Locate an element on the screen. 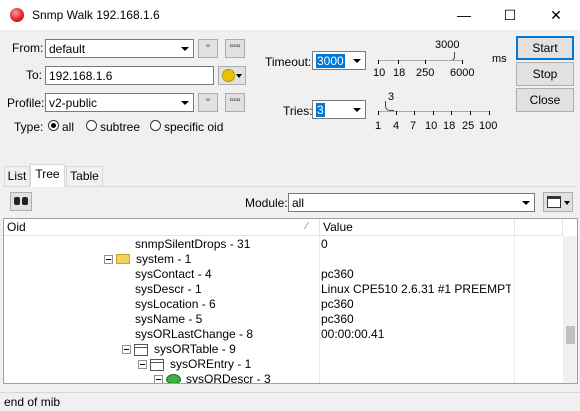  timeout-tick-label: 18 is located at coordinates (399, 73).